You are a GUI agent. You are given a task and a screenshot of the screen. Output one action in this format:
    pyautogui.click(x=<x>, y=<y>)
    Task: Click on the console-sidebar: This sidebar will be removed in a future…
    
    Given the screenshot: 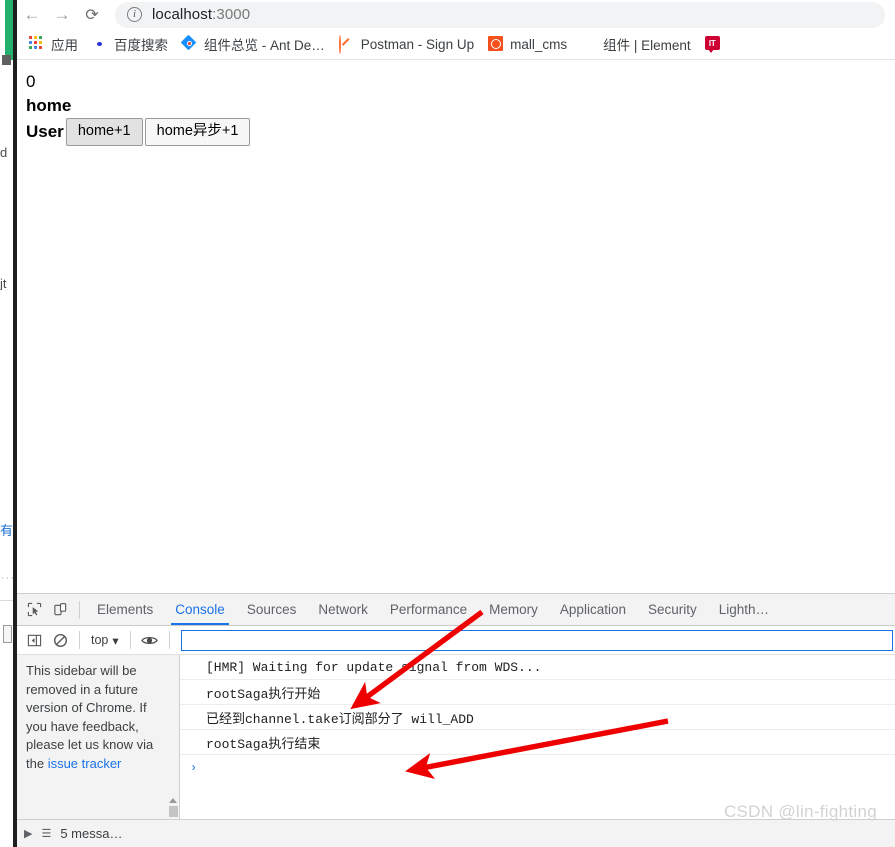 What is the action you would take?
    pyautogui.click(x=98, y=737)
    